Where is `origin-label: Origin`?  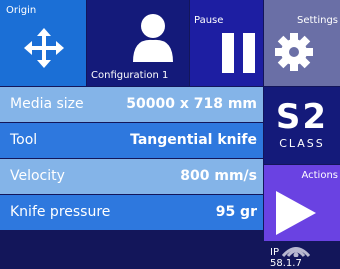 origin-label: Origin is located at coordinates (21, 10).